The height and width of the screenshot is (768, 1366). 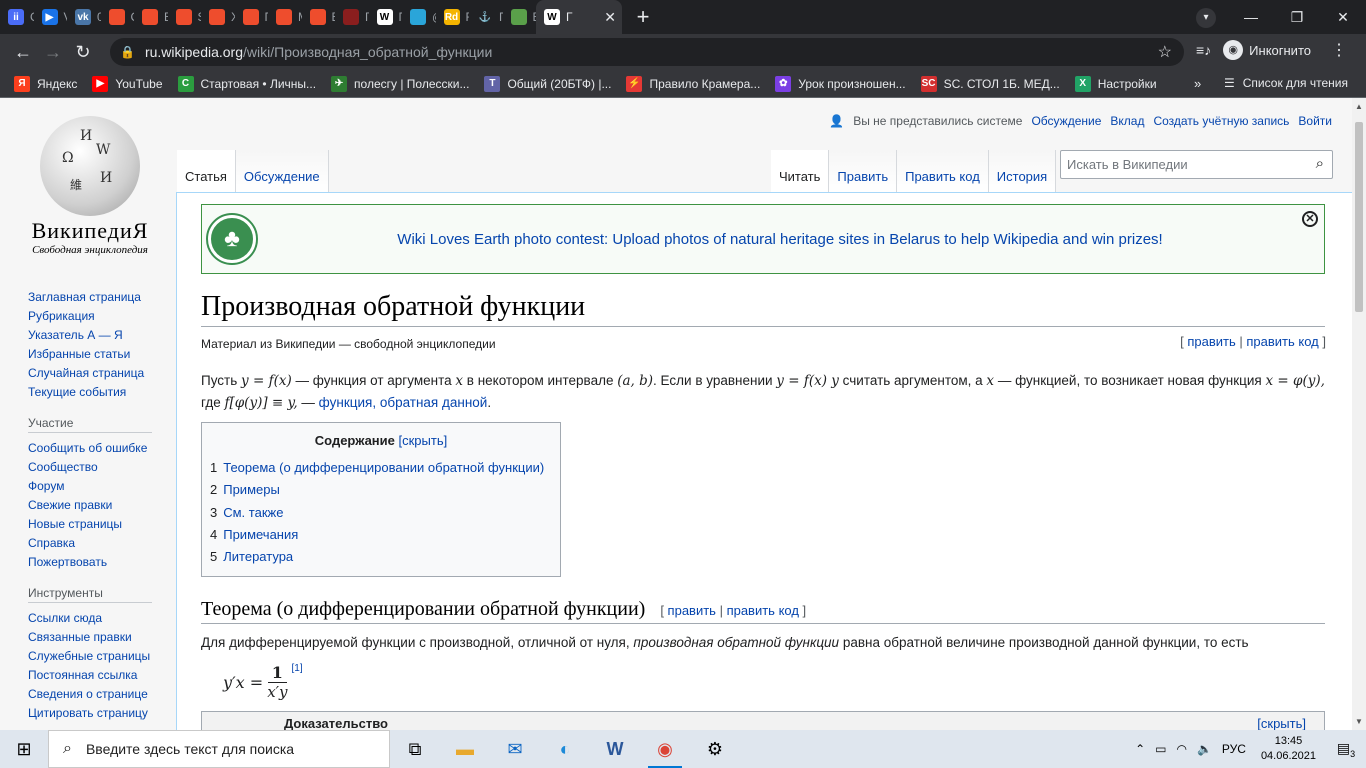 What do you see at coordinates (1320, 163) in the screenshot?
I see `search-icon: ⌕` at bounding box center [1320, 163].